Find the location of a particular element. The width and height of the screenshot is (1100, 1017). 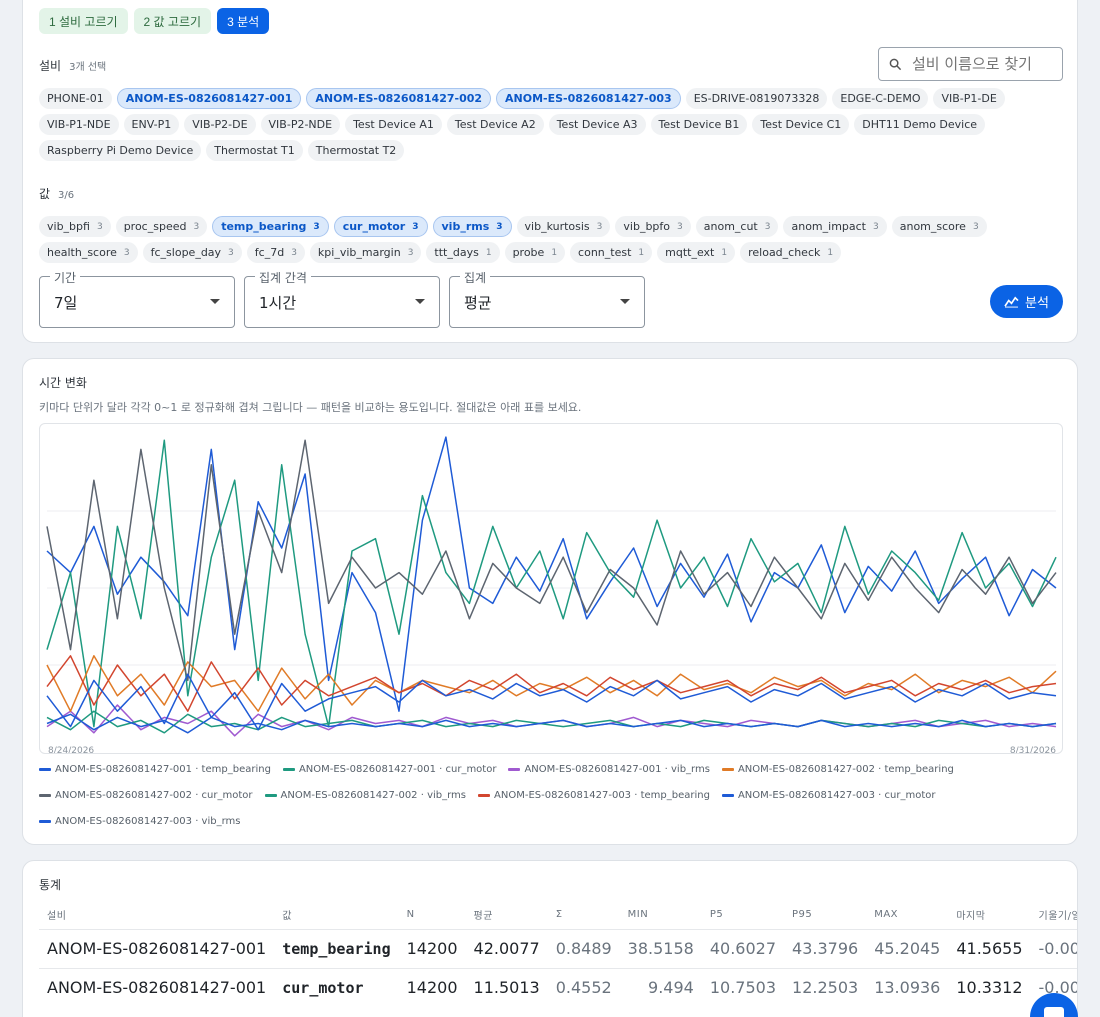

device-chip: PHONE-01 is located at coordinates (75, 98).